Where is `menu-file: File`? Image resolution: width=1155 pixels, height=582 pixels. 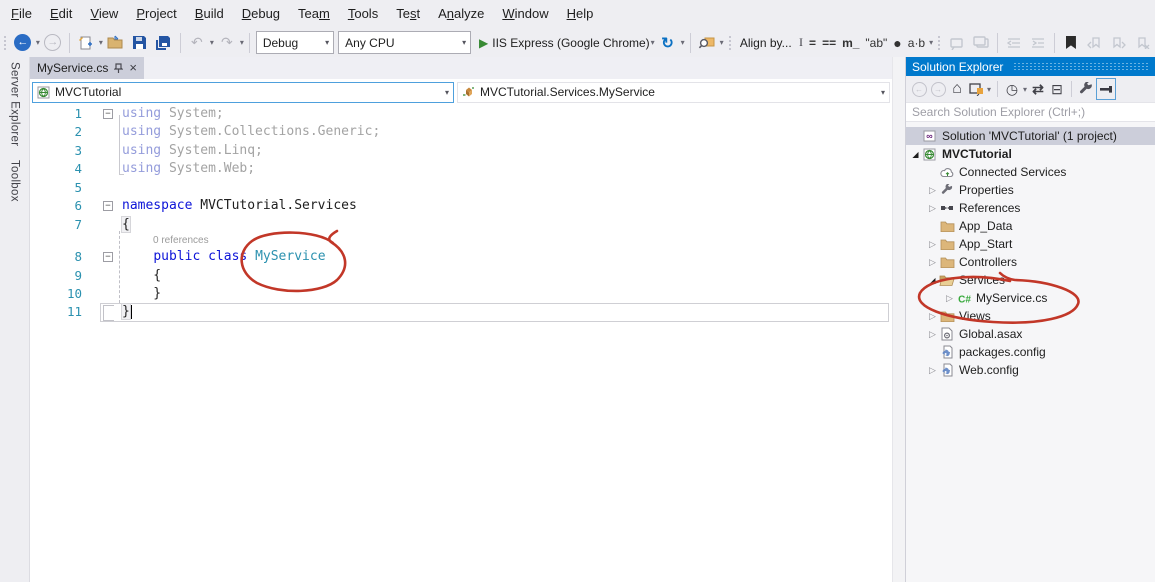
menu-file: File is located at coordinates (21, 14).